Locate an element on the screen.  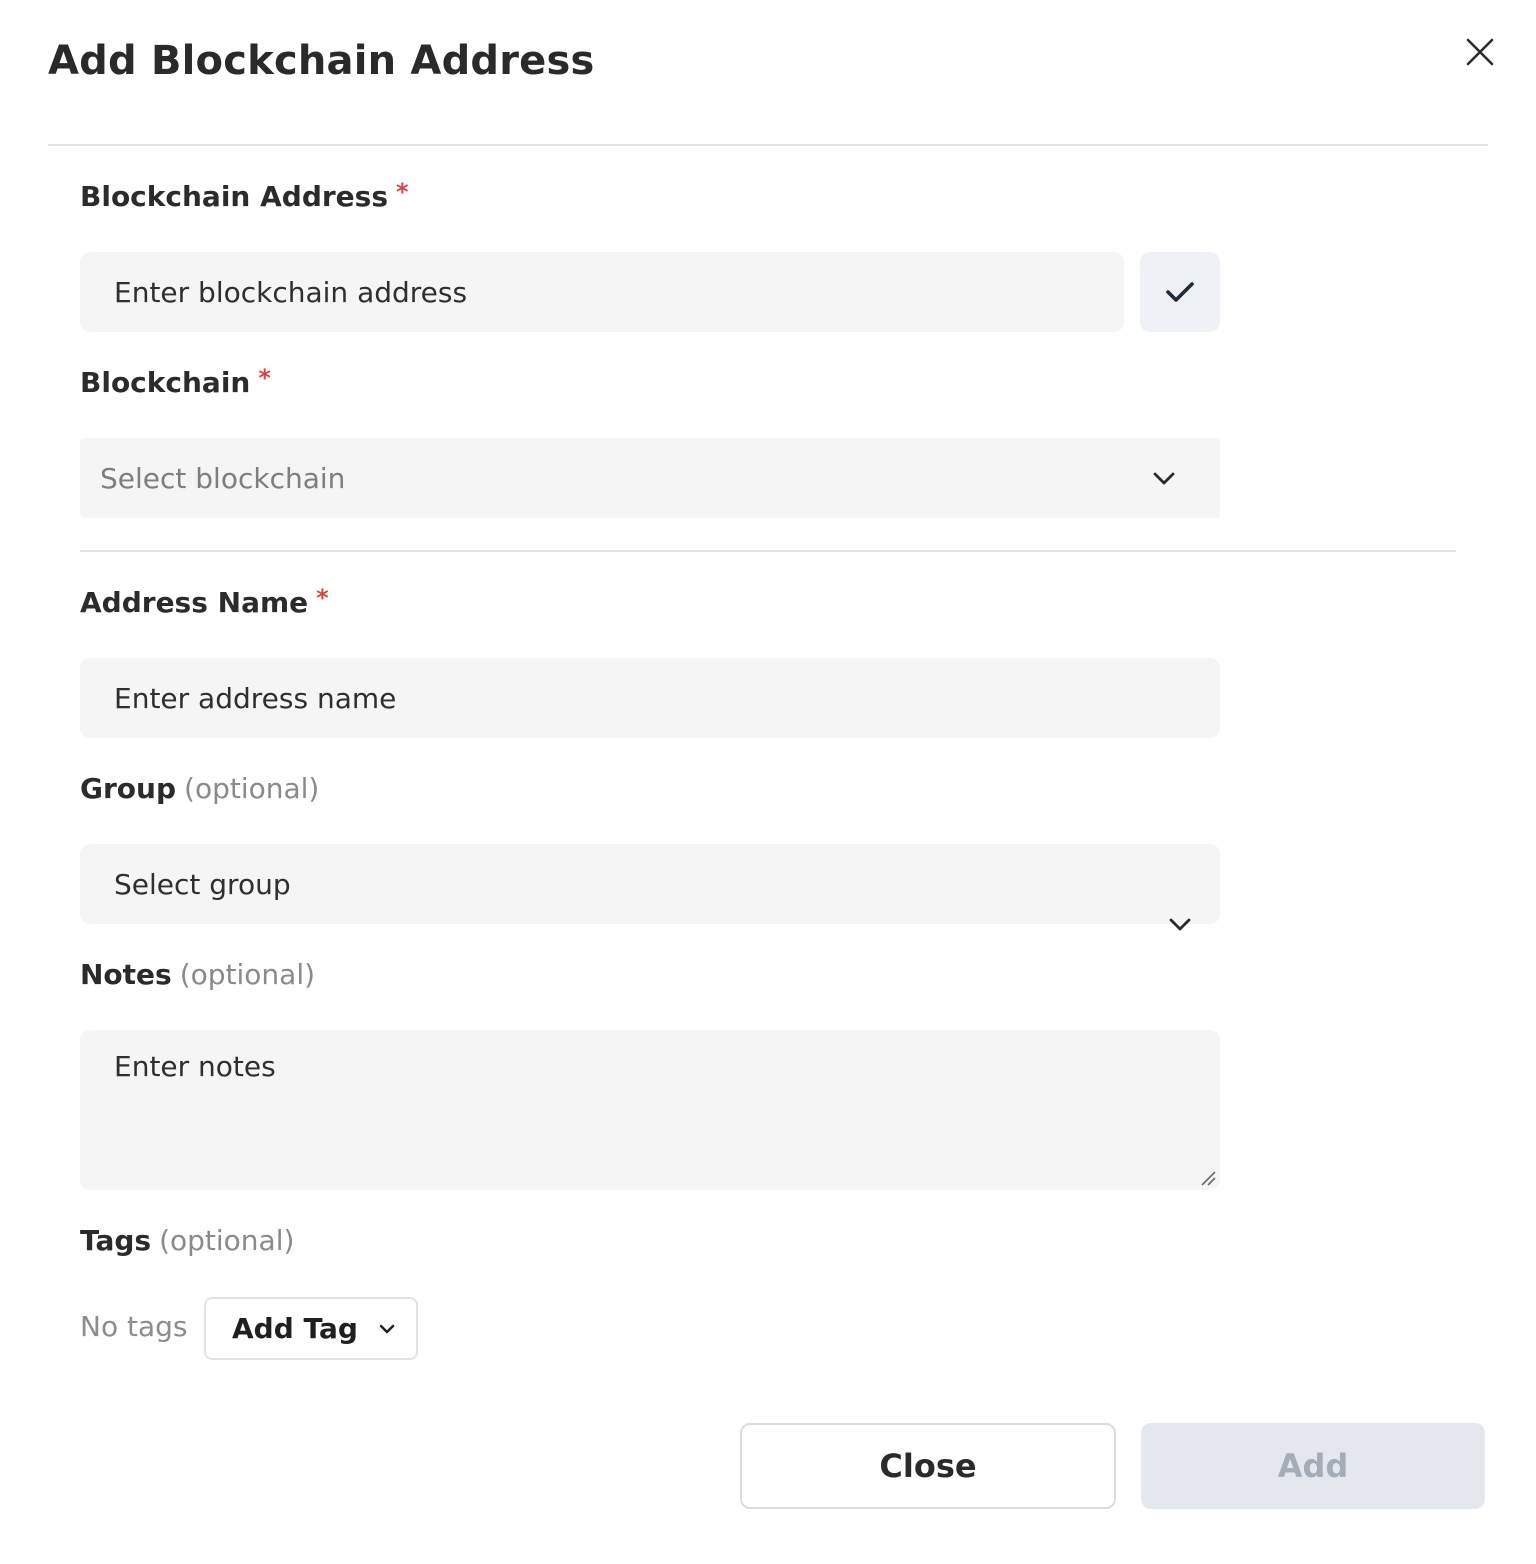
check-icon is located at coordinates (1180, 292).